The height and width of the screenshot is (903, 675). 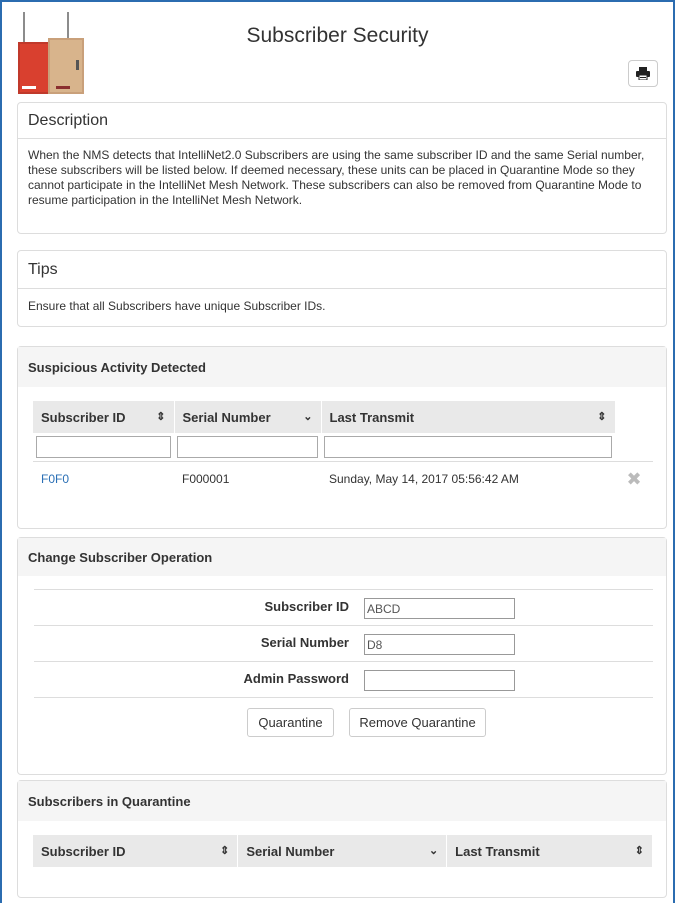 What do you see at coordinates (337, 50) in the screenshot?
I see `page-header: Subscriber Security` at bounding box center [337, 50].